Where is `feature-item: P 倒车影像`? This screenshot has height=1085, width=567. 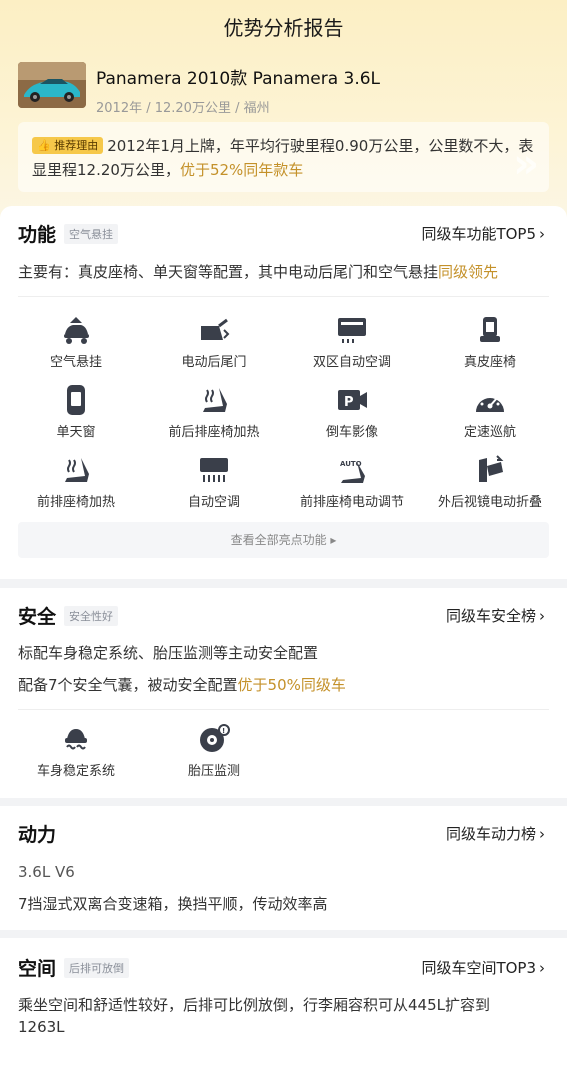
feature-item: P 倒车影像 is located at coordinates (352, 412).